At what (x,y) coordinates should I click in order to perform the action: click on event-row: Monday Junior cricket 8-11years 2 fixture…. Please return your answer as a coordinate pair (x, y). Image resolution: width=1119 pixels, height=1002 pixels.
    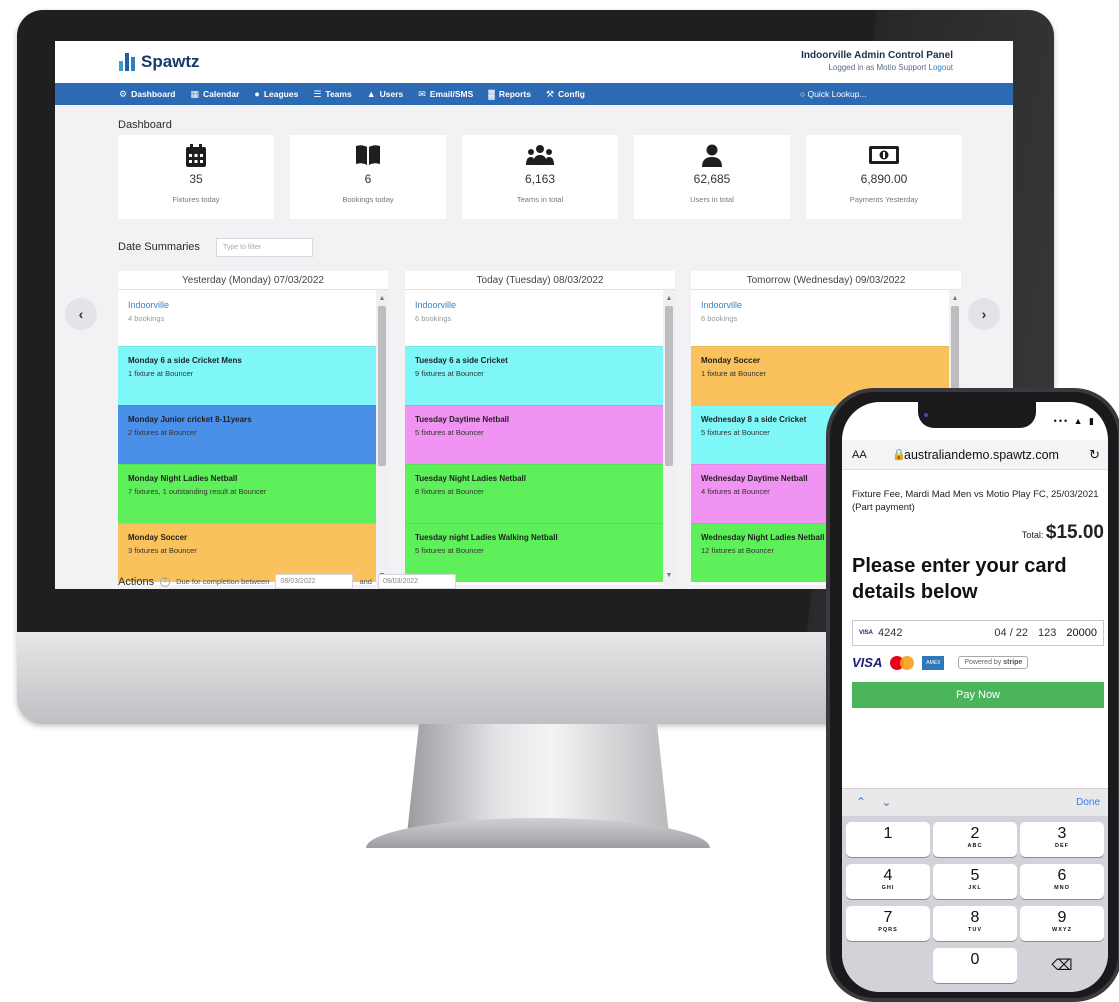
    Looking at the image, I should click on (247, 434).